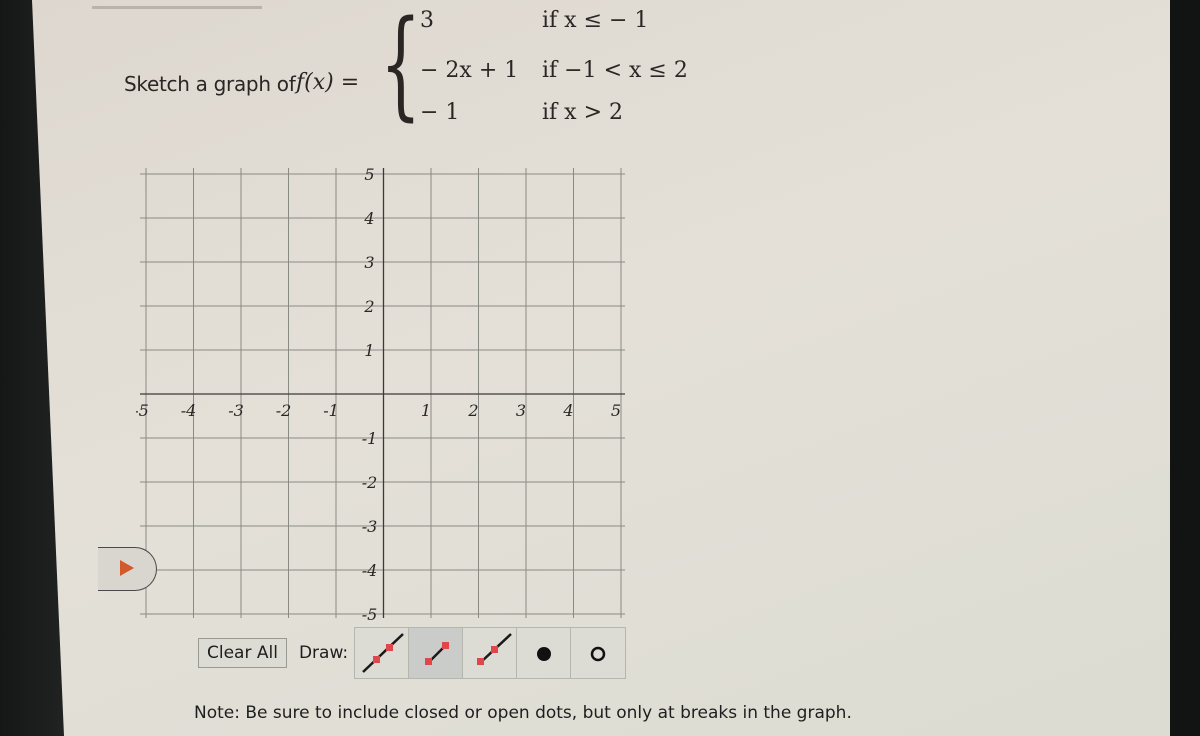 The height and width of the screenshot is (736, 1200). I want to click on case-3-condition: if x > 2, so click(582, 112).